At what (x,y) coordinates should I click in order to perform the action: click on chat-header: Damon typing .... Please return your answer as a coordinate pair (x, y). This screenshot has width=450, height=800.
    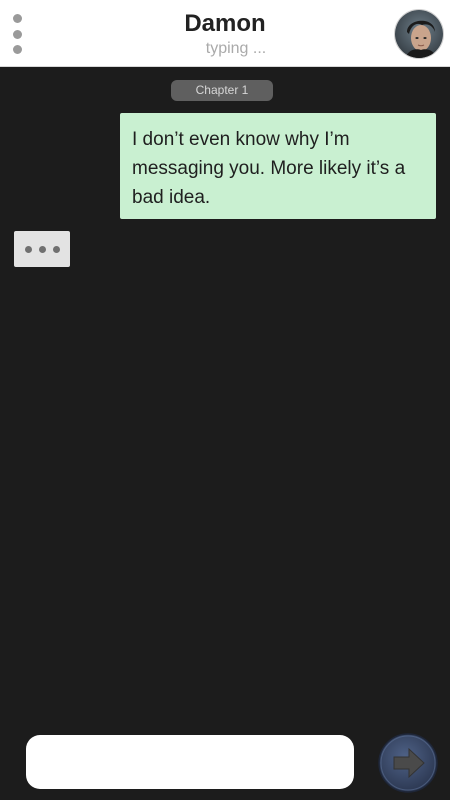
    Looking at the image, I should click on (225, 33).